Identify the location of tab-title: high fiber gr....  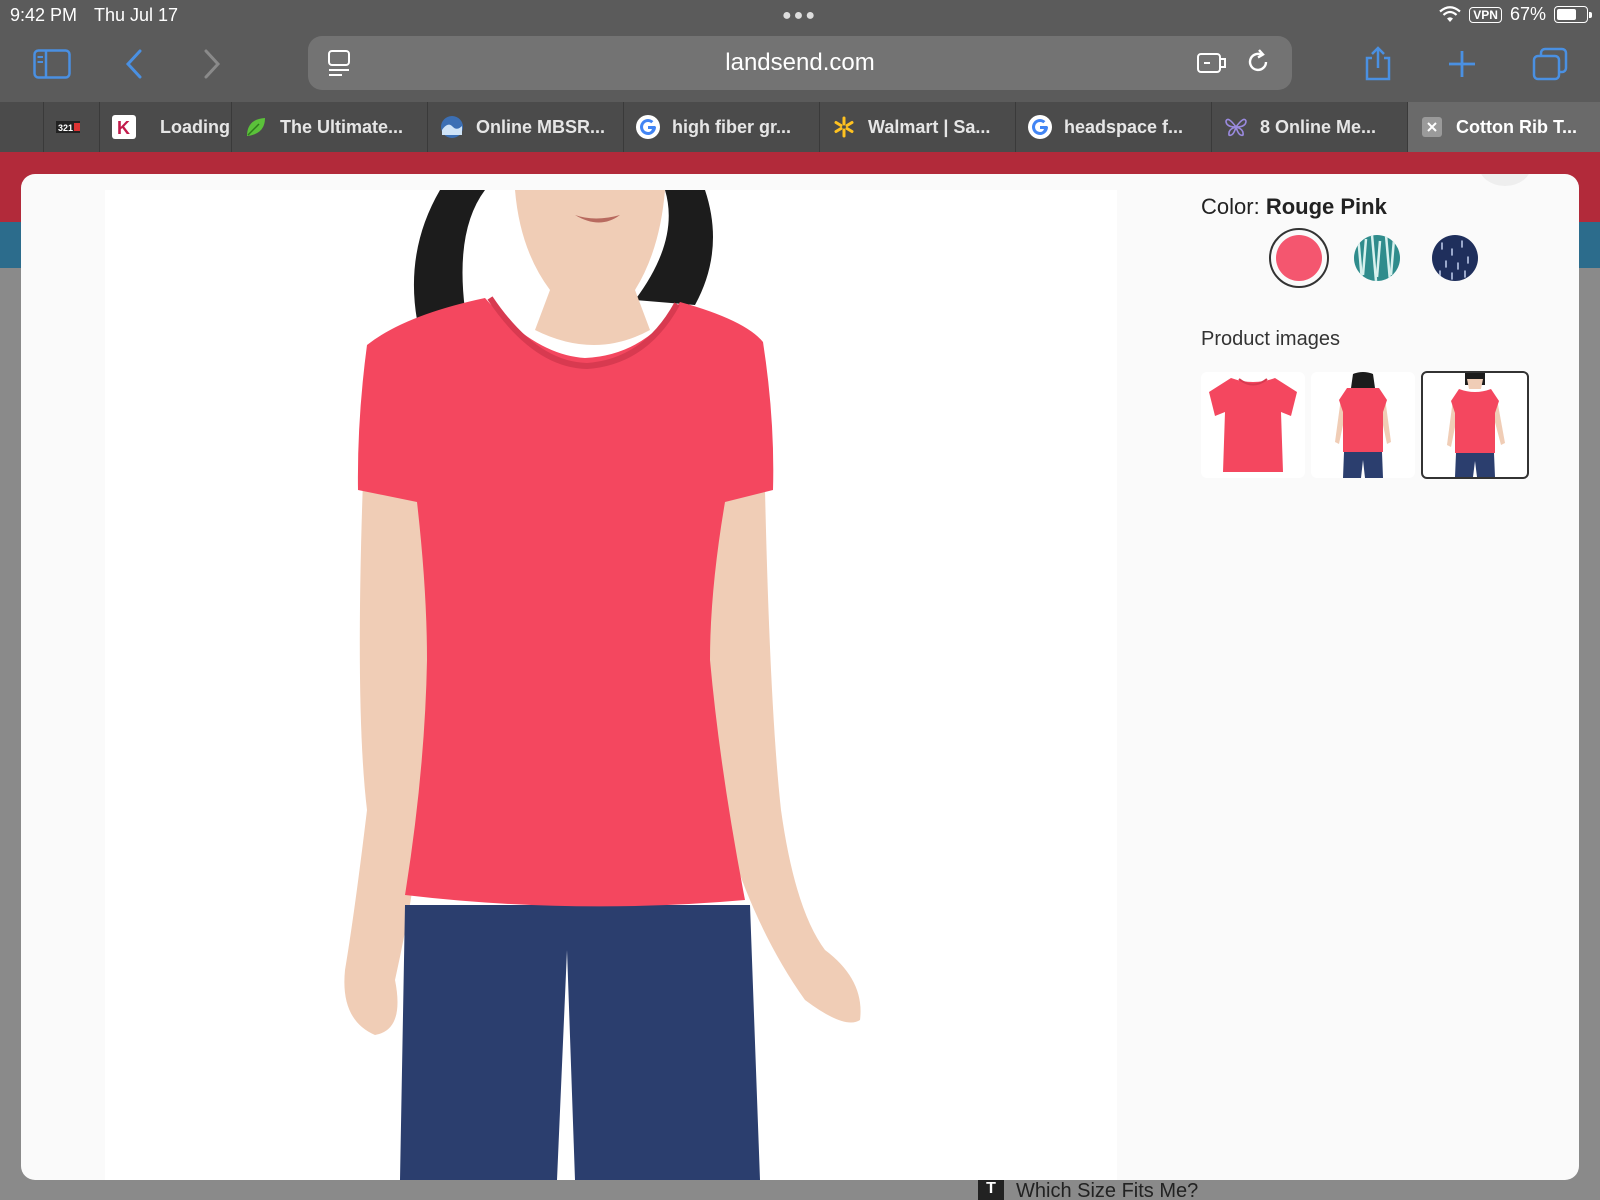
(732, 126).